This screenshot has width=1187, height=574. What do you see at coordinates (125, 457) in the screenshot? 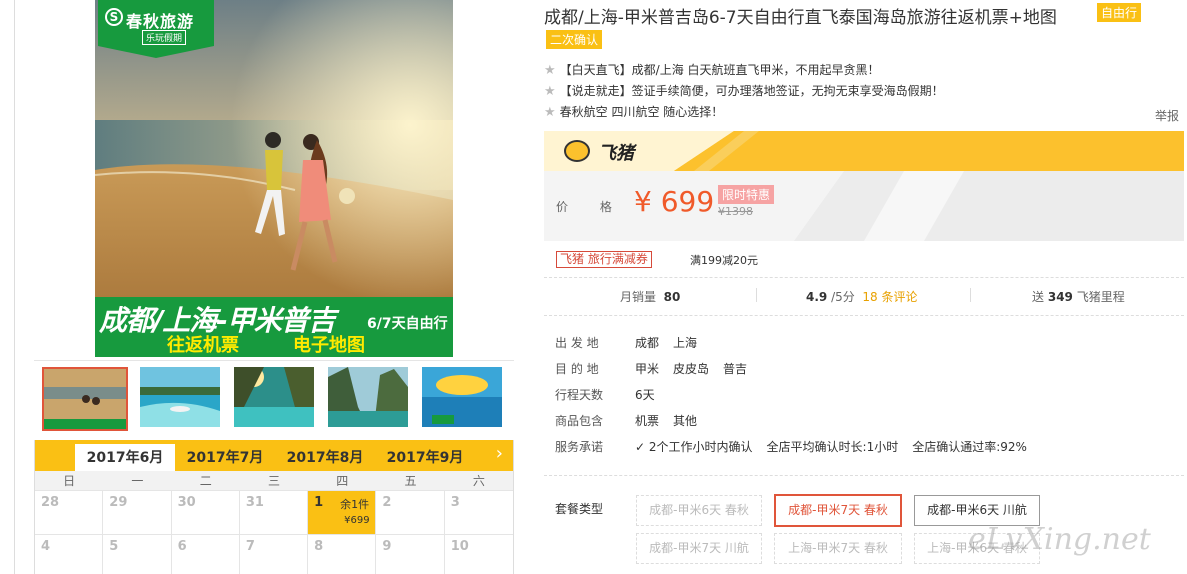
I see `tab-month-1: 2017年6月` at bounding box center [125, 457].